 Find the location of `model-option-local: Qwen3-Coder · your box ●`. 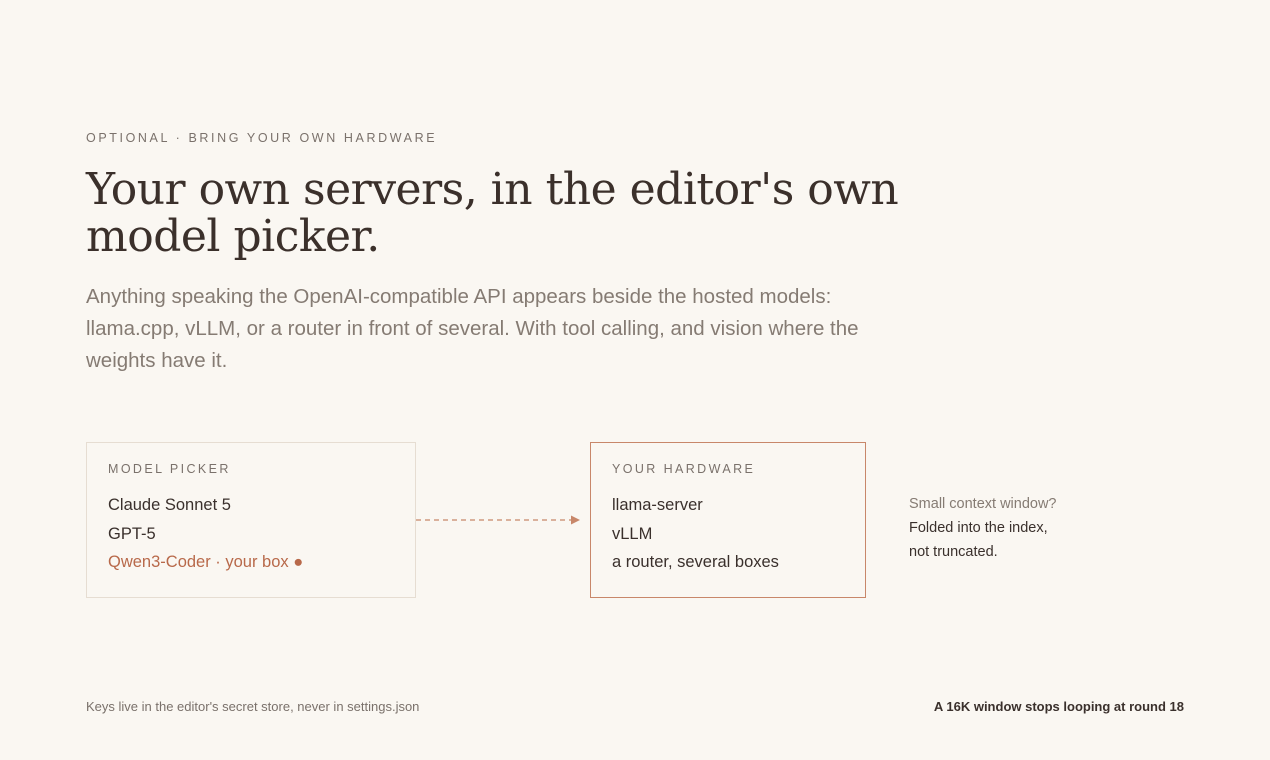

model-option-local: Qwen3-Coder · your box ● is located at coordinates (205, 562).